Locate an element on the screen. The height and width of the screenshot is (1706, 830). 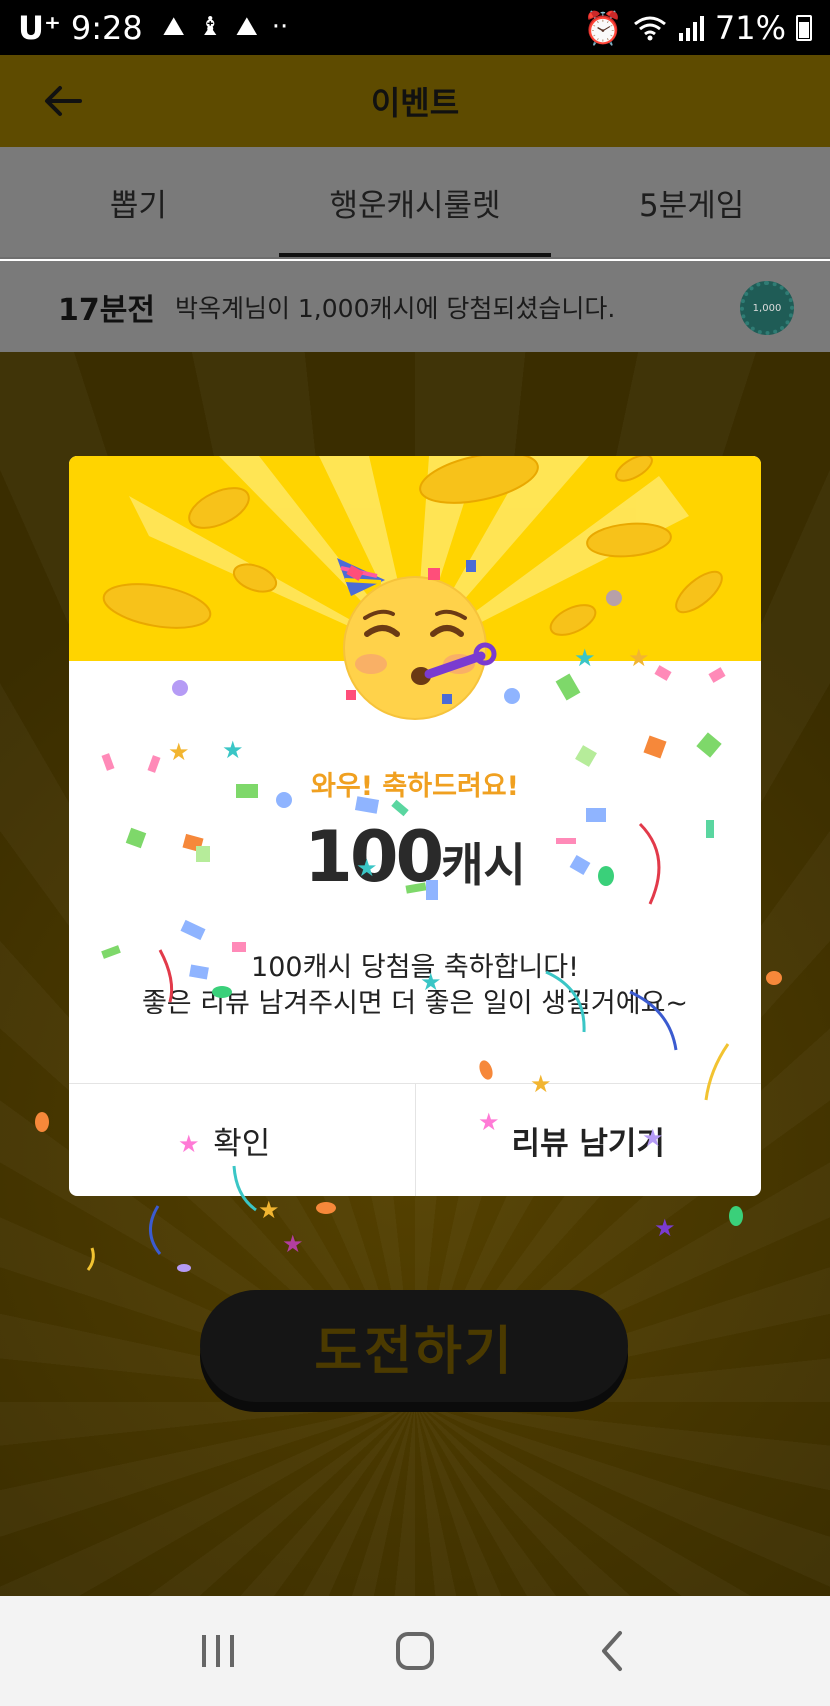
coin-badge-value: 1,000 is located at coordinates (767, 308).